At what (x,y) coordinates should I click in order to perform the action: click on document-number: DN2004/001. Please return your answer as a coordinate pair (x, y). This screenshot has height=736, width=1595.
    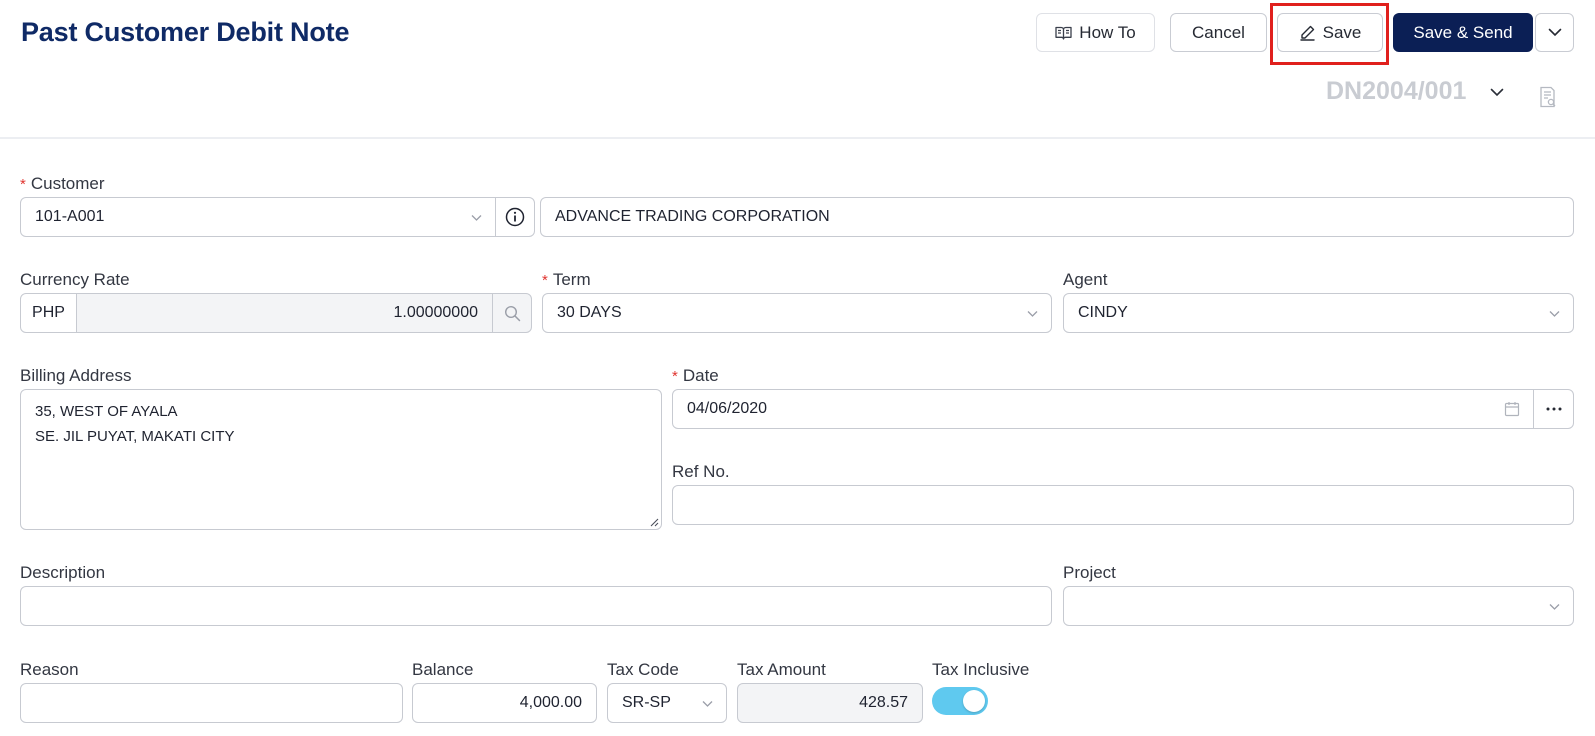
    Looking at the image, I should click on (1396, 91).